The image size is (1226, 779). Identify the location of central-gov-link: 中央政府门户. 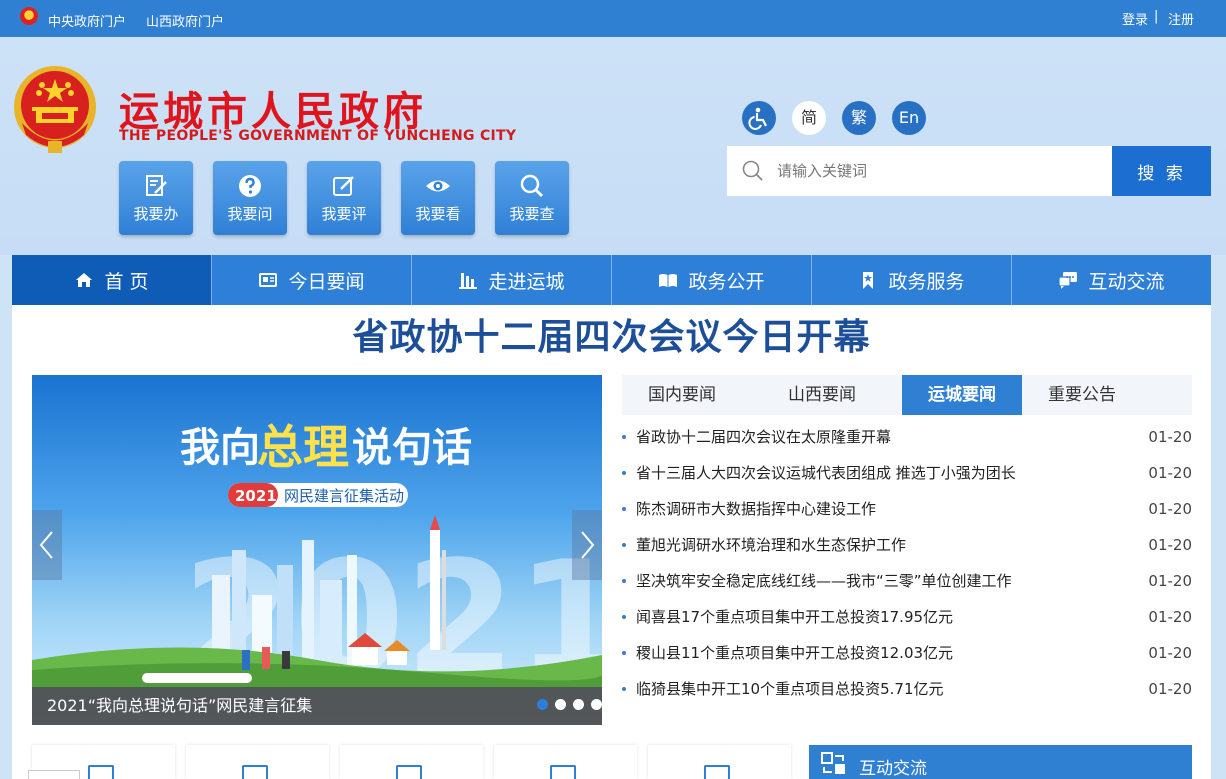
(87, 20).